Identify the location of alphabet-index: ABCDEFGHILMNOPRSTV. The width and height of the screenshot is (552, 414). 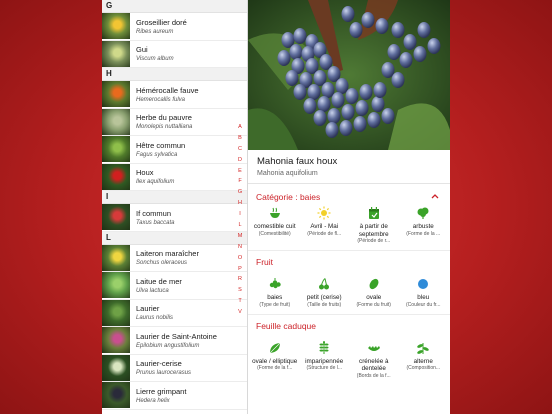
(240, 220).